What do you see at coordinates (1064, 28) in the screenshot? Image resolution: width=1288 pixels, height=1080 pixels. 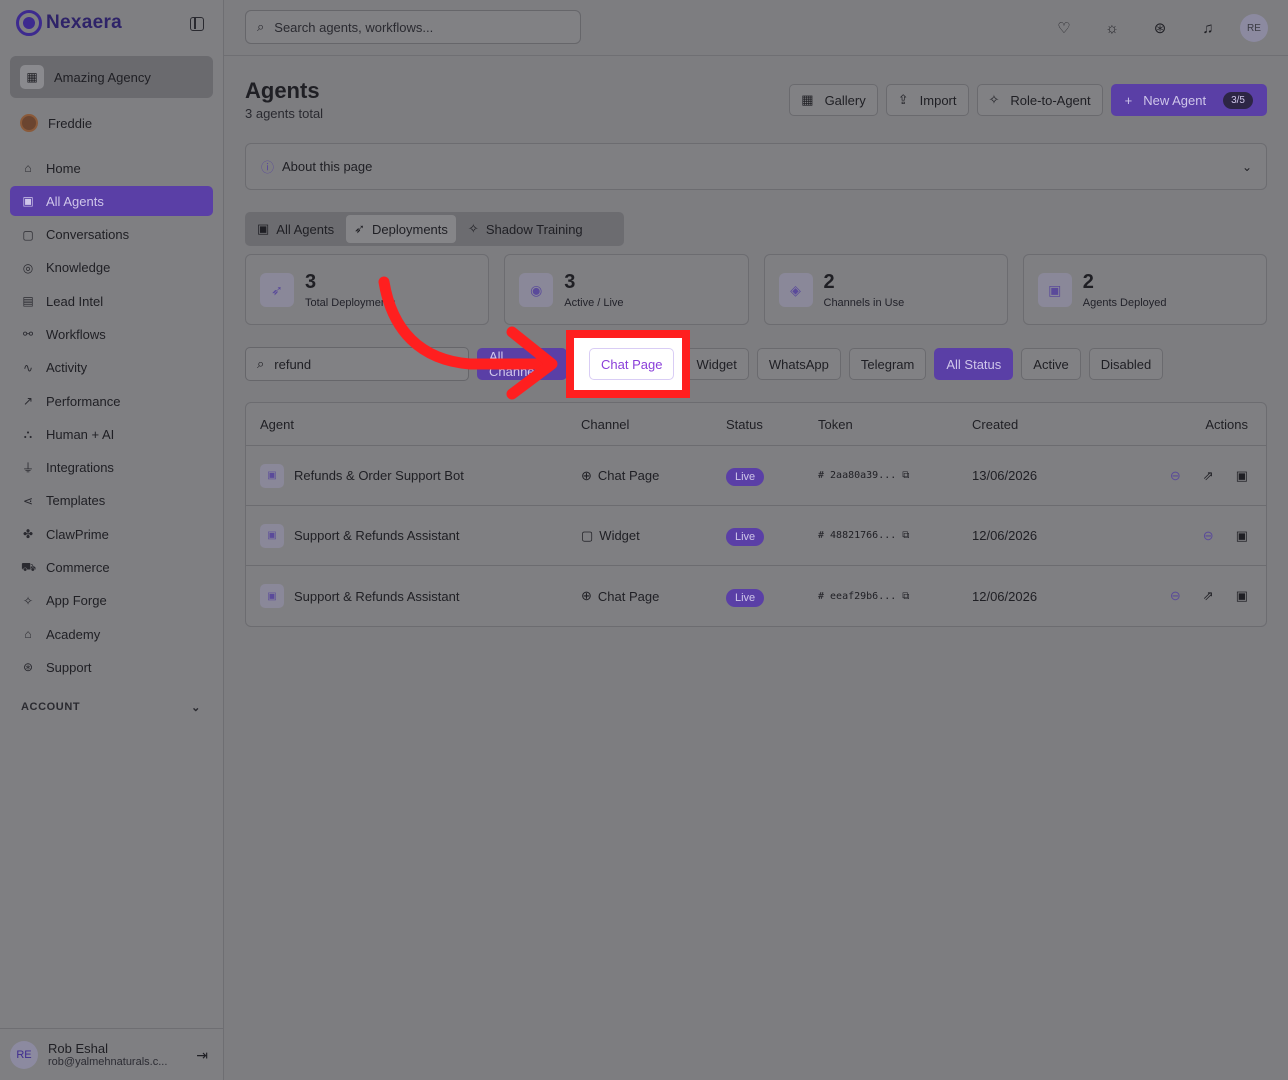 I see `heart-icon: ♡` at bounding box center [1064, 28].